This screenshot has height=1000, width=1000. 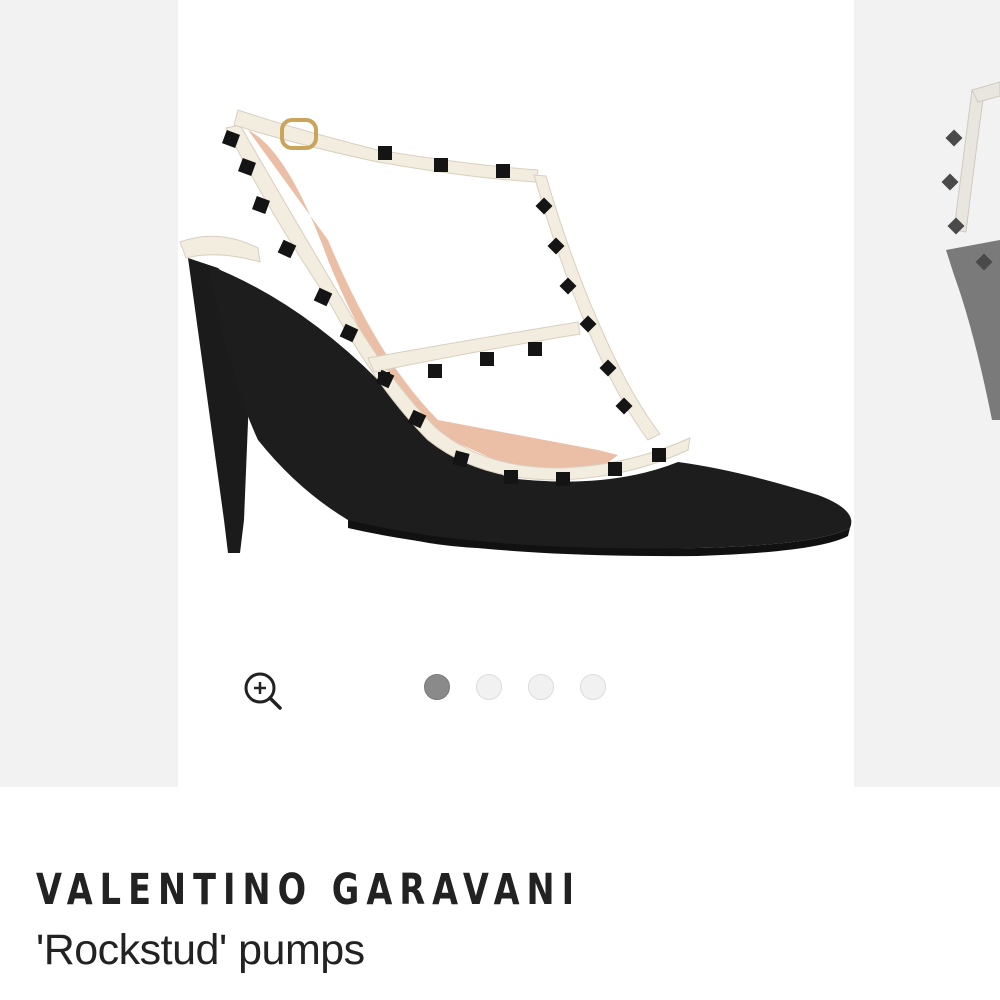 What do you see at coordinates (927, 393) in the screenshot?
I see `next-image-peek` at bounding box center [927, 393].